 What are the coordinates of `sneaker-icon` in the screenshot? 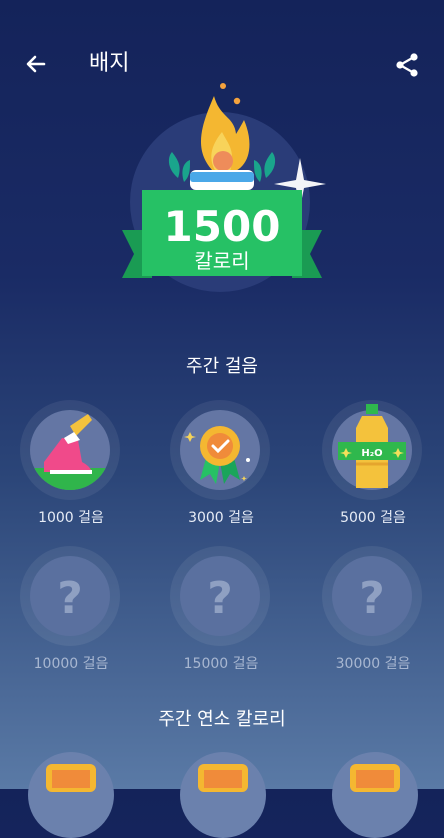 It's located at (70, 452).